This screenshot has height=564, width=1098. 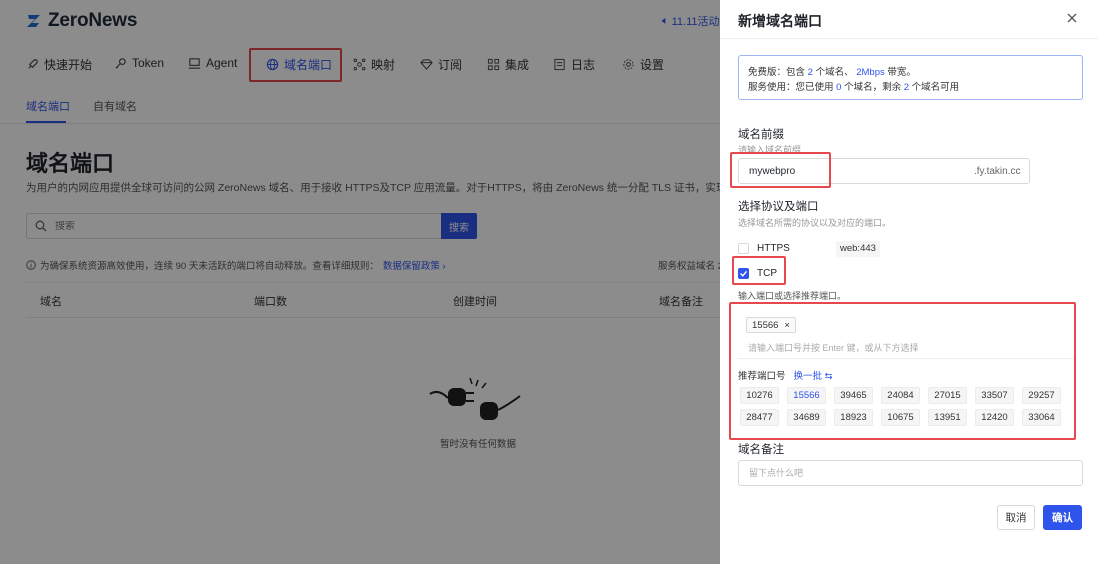 What do you see at coordinates (773, 248) in the screenshot?
I see `https-label: HTTPS` at bounding box center [773, 248].